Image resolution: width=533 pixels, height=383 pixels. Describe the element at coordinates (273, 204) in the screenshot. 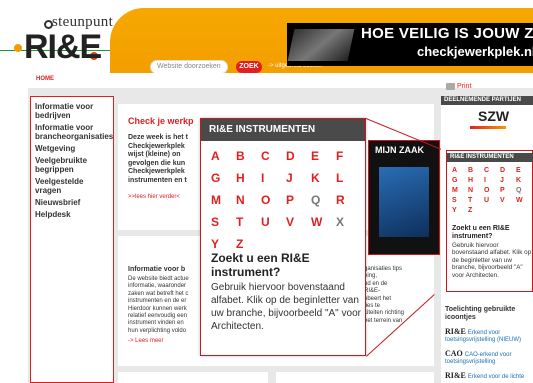

I see `letter-o: O` at that location.